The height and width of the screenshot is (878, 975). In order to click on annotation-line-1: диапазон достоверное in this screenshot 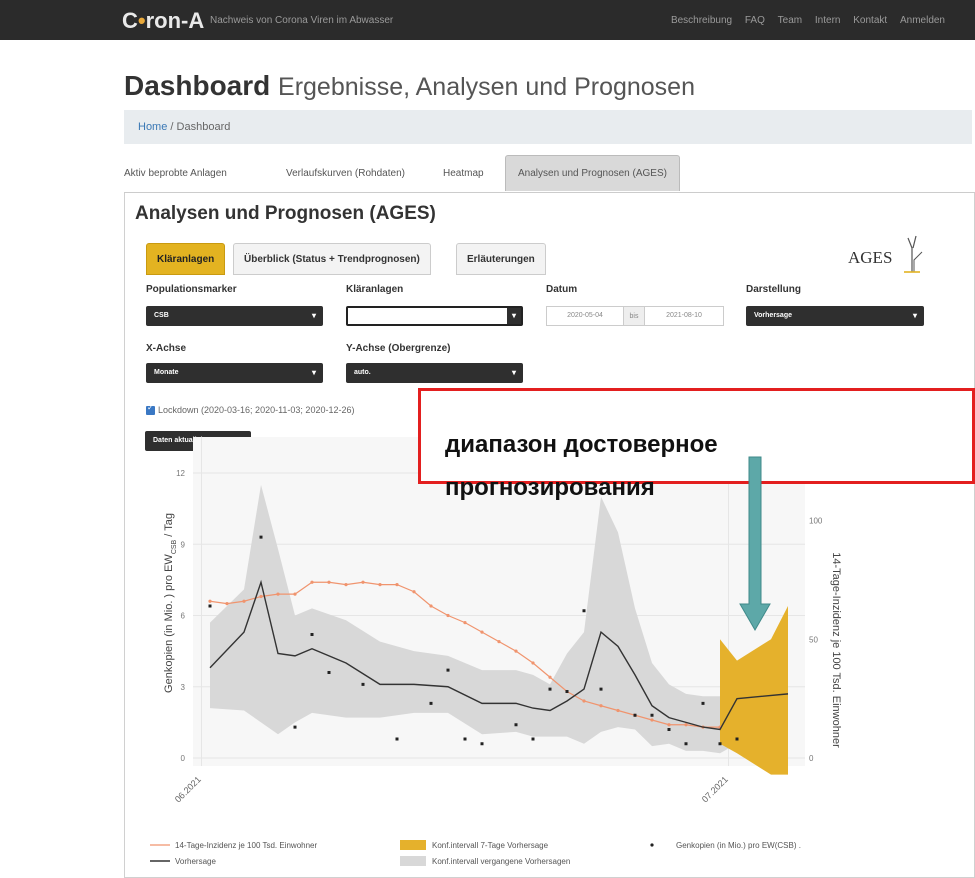, I will do `click(581, 444)`.